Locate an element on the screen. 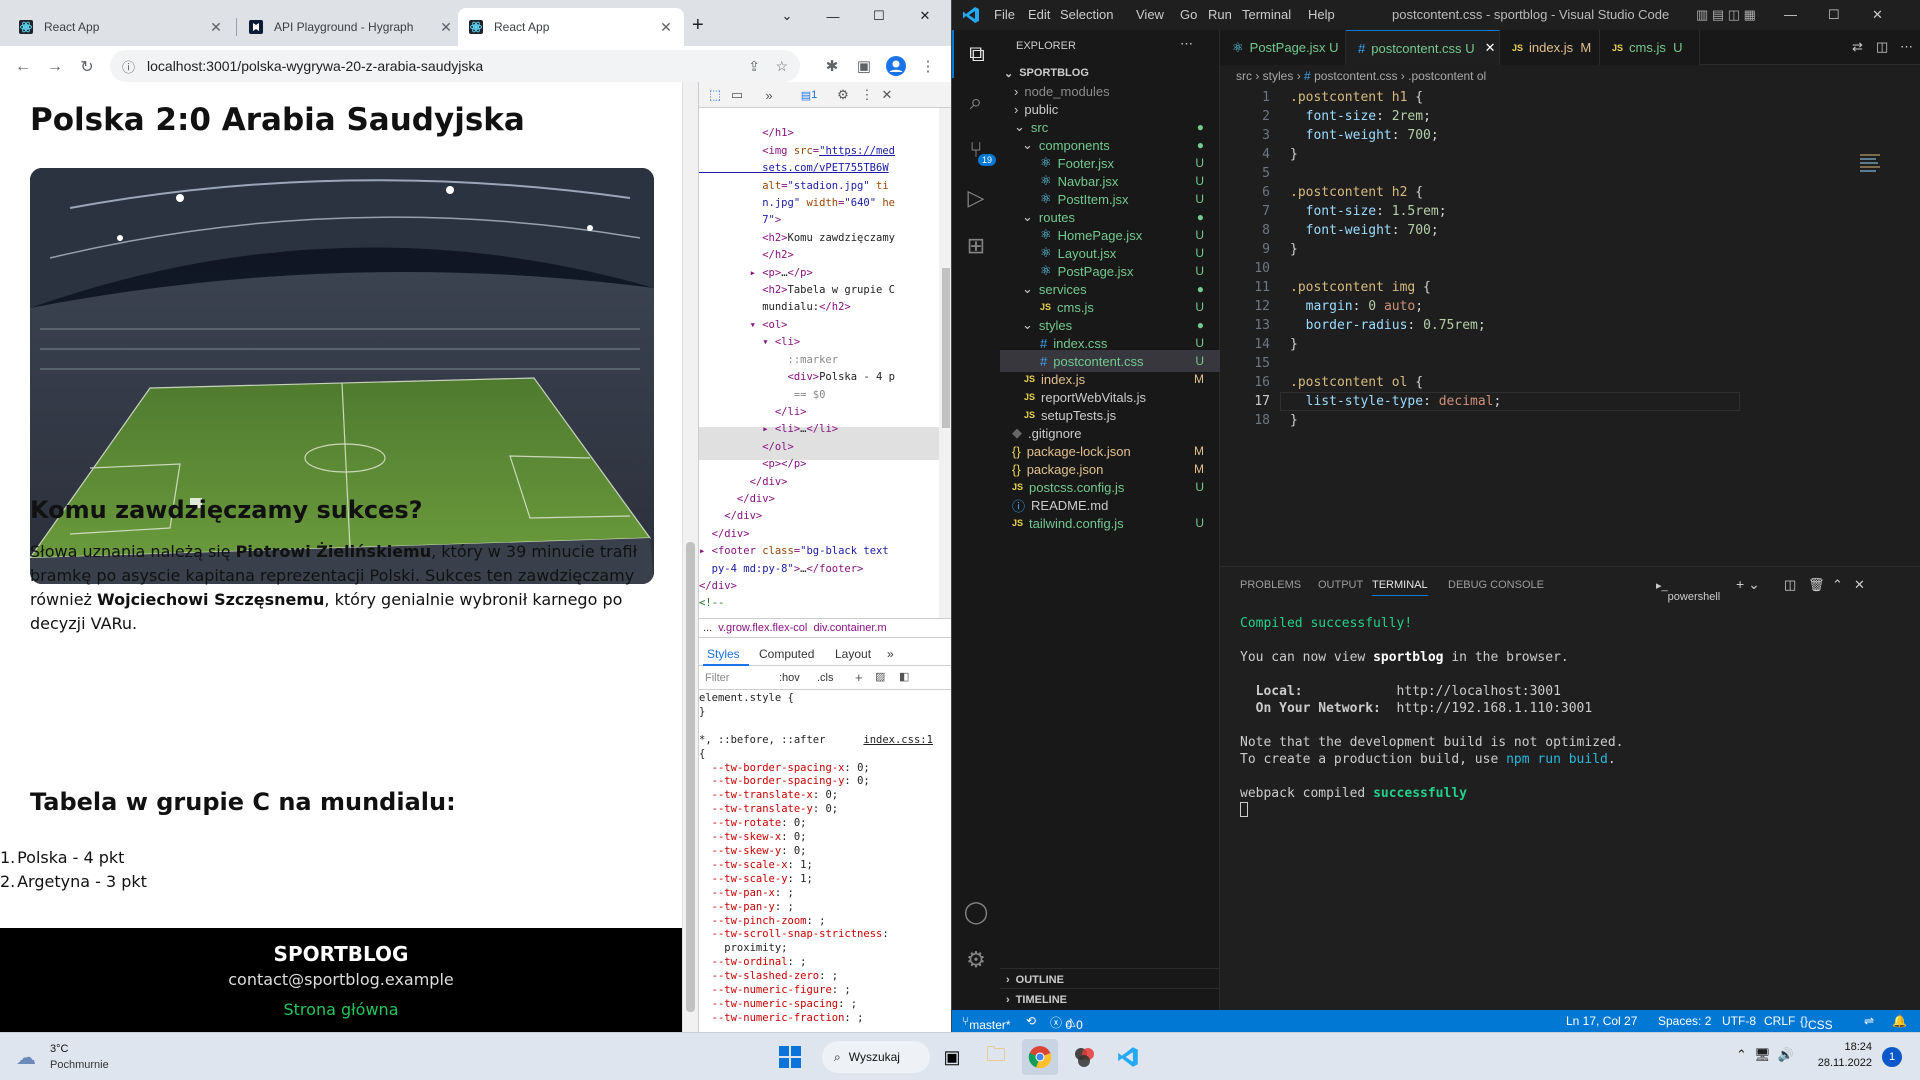 This screenshot has width=1920, height=1080. editor-tab-cms: JS cms.js U is located at coordinates (1650, 47).